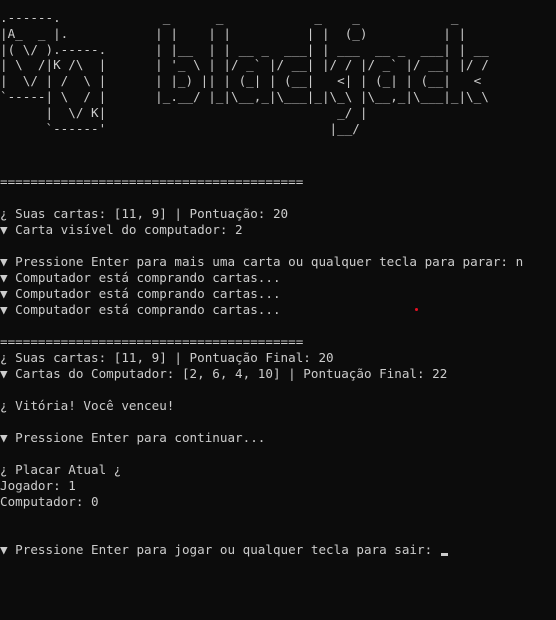 The image size is (556, 620). What do you see at coordinates (444, 554) in the screenshot?
I see `text-cursor` at bounding box center [444, 554].